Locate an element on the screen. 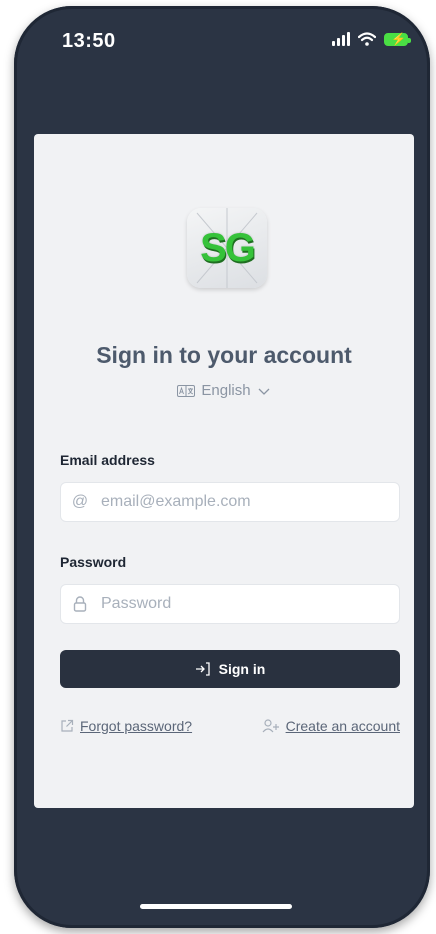 This screenshot has height=934, width=436. create-account-link: Create an account is located at coordinates (331, 726).